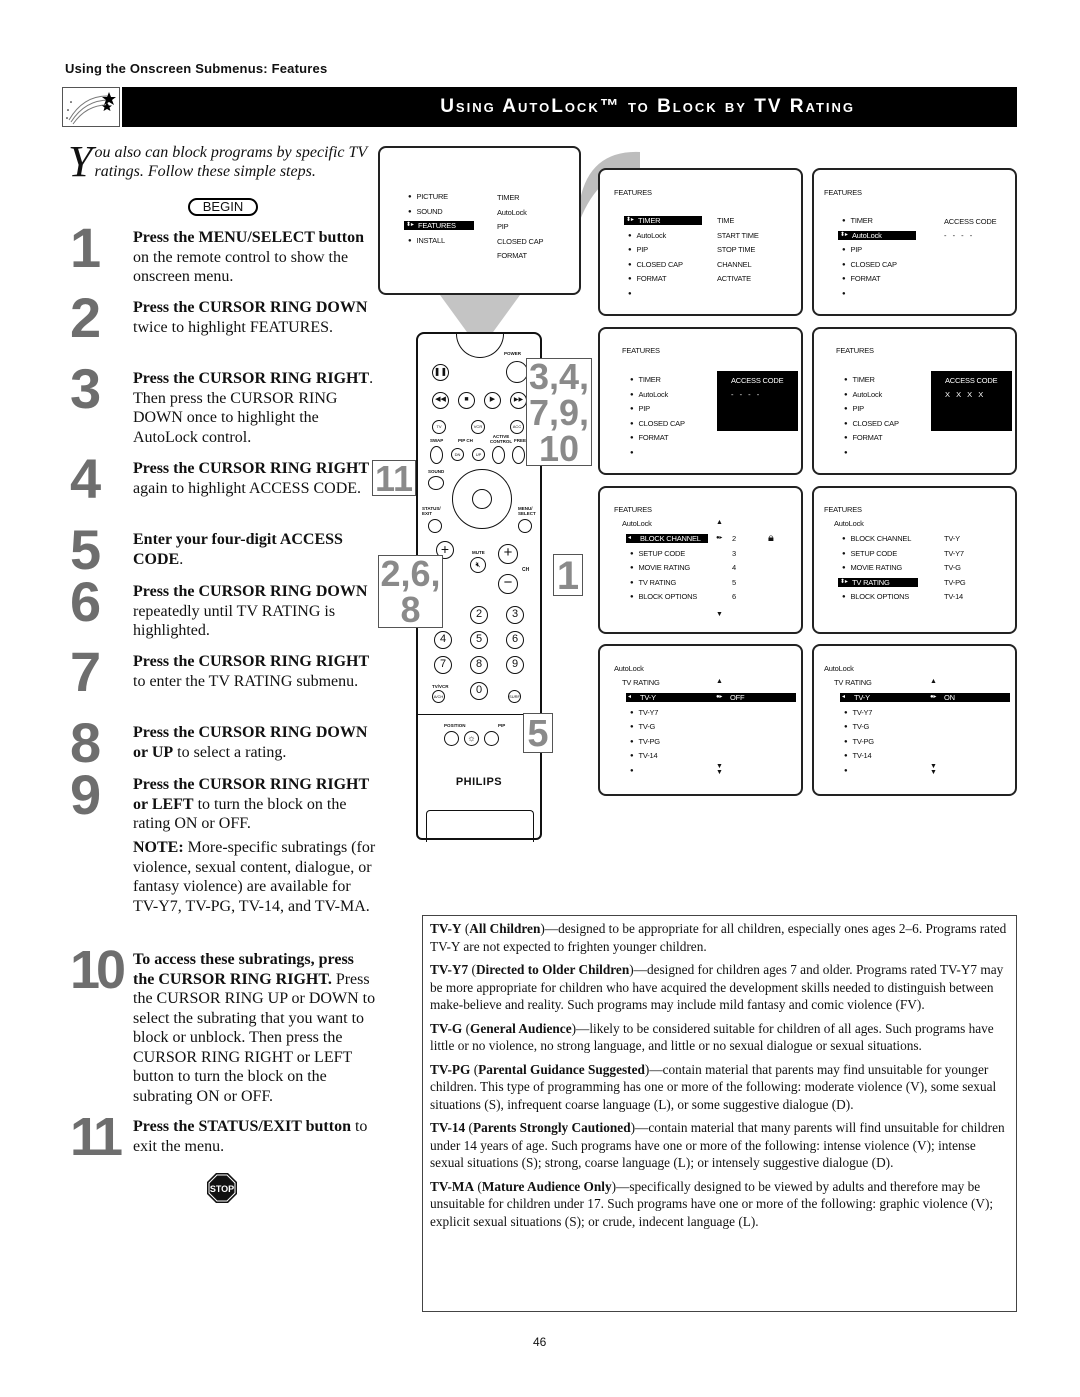 The height and width of the screenshot is (1397, 1080). What do you see at coordinates (525, 526) in the screenshot?
I see `menu-select-button` at bounding box center [525, 526].